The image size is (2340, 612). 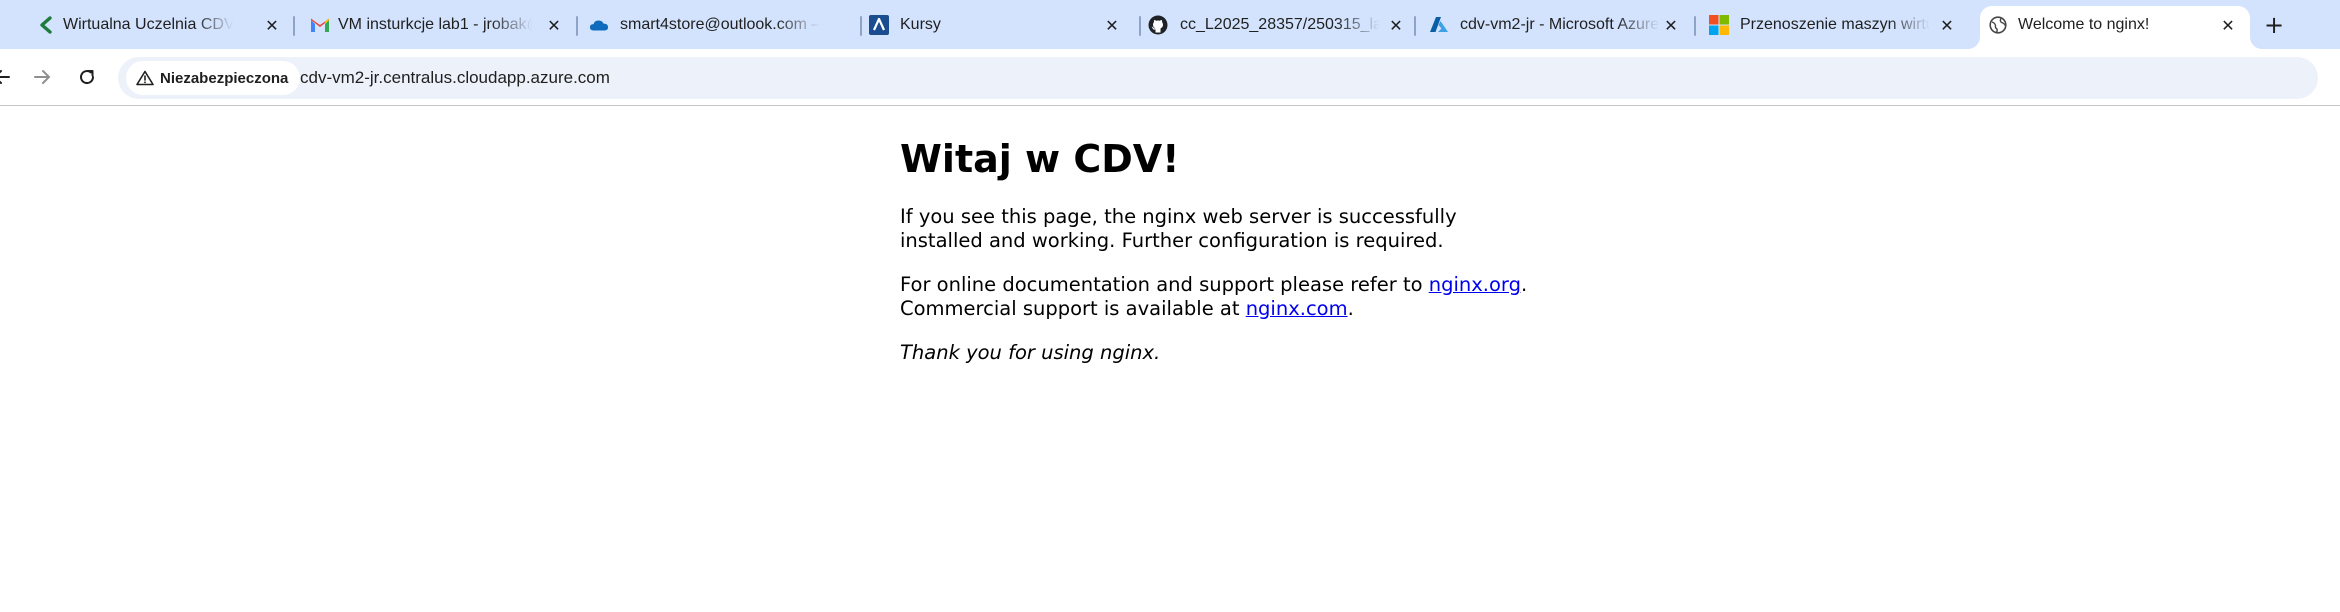 I want to click on doc-text-suffix: ., so click(x=1350, y=308).